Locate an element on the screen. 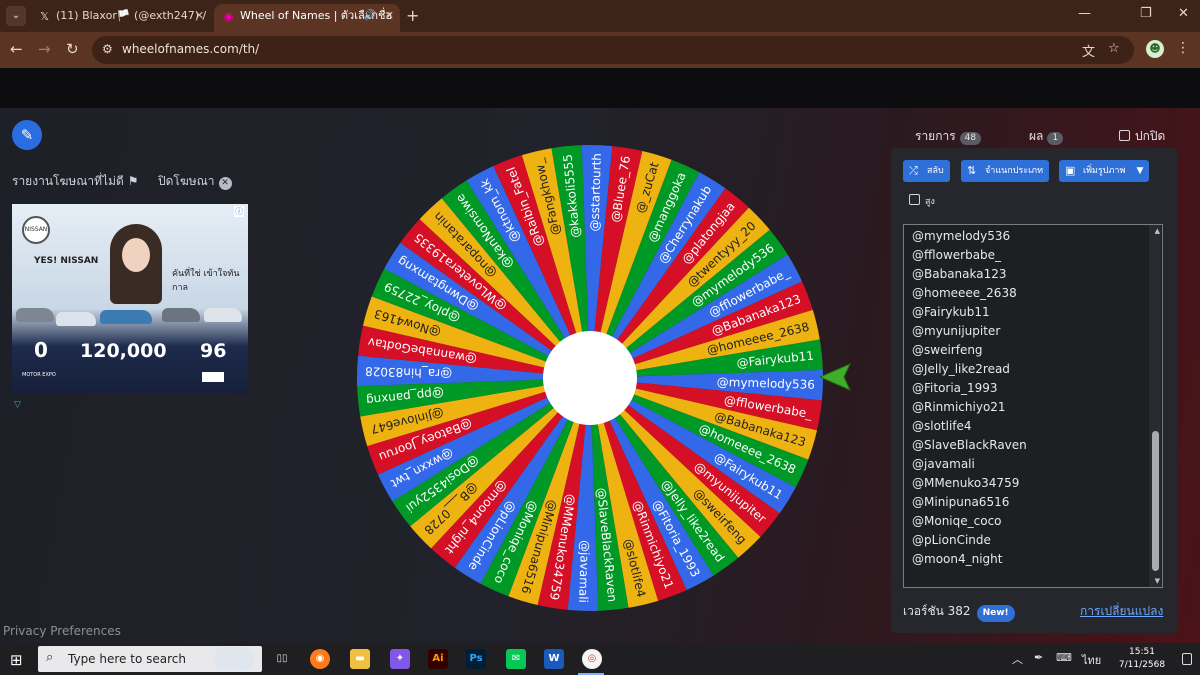 This screenshot has width=1200, height=675. version-label: เวอร์ชัน 382 is located at coordinates (937, 611).